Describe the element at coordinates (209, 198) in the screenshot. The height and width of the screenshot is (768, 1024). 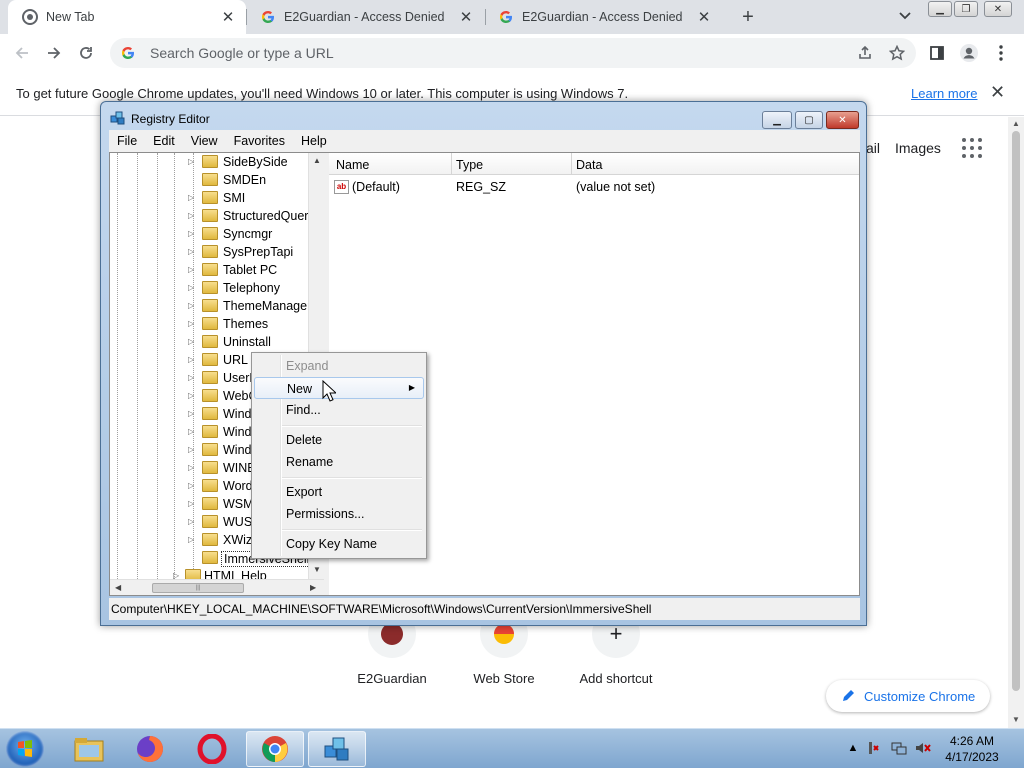
I see `tree-key: ▷ SMI` at that location.